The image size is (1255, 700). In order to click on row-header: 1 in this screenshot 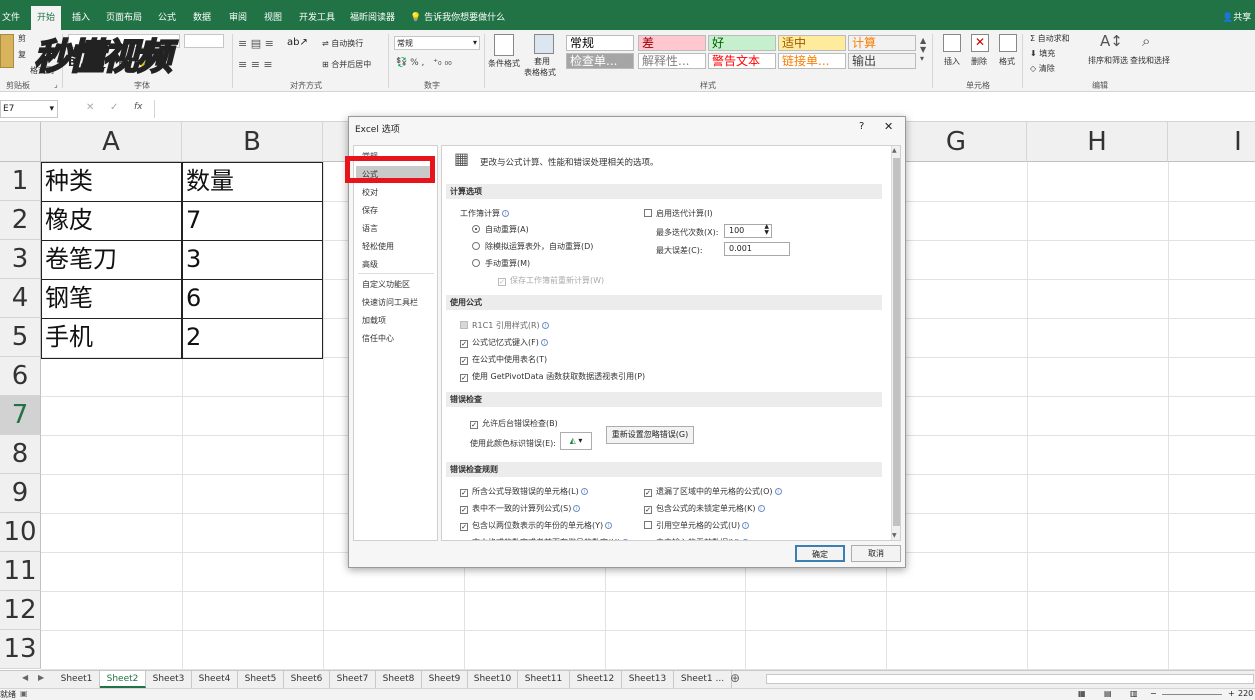, I will do `click(20, 181)`.